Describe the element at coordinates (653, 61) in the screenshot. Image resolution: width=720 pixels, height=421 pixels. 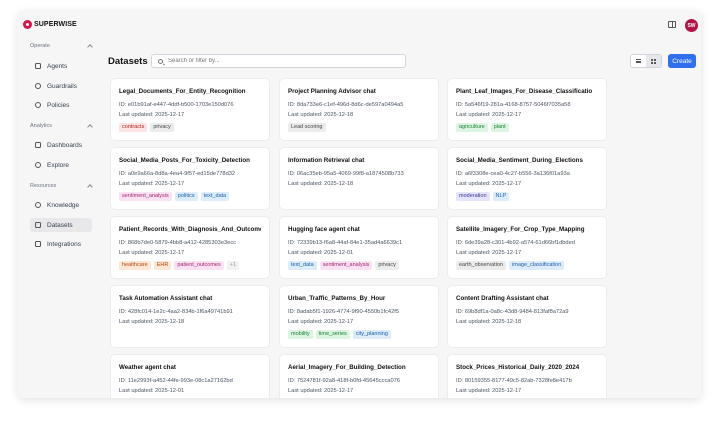
I see `grid-view-button` at that location.